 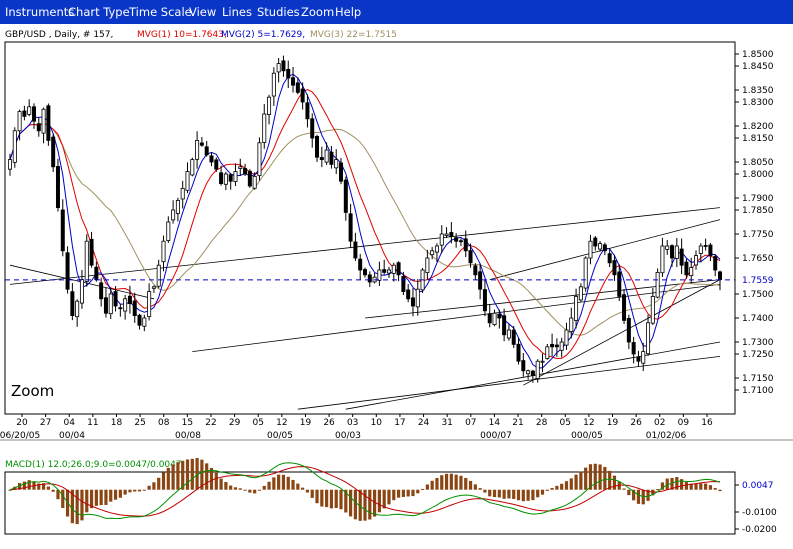 I want to click on menu-lines: Lines, so click(x=237, y=12).